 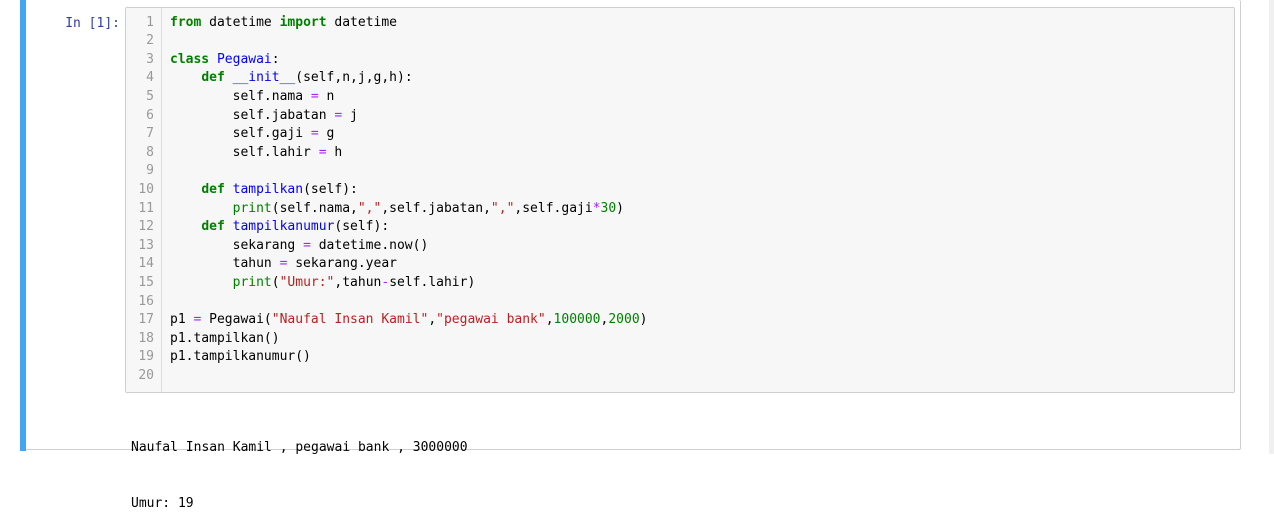 I want to click on code-line: 8 self.lahir = h, so click(x=680, y=153).